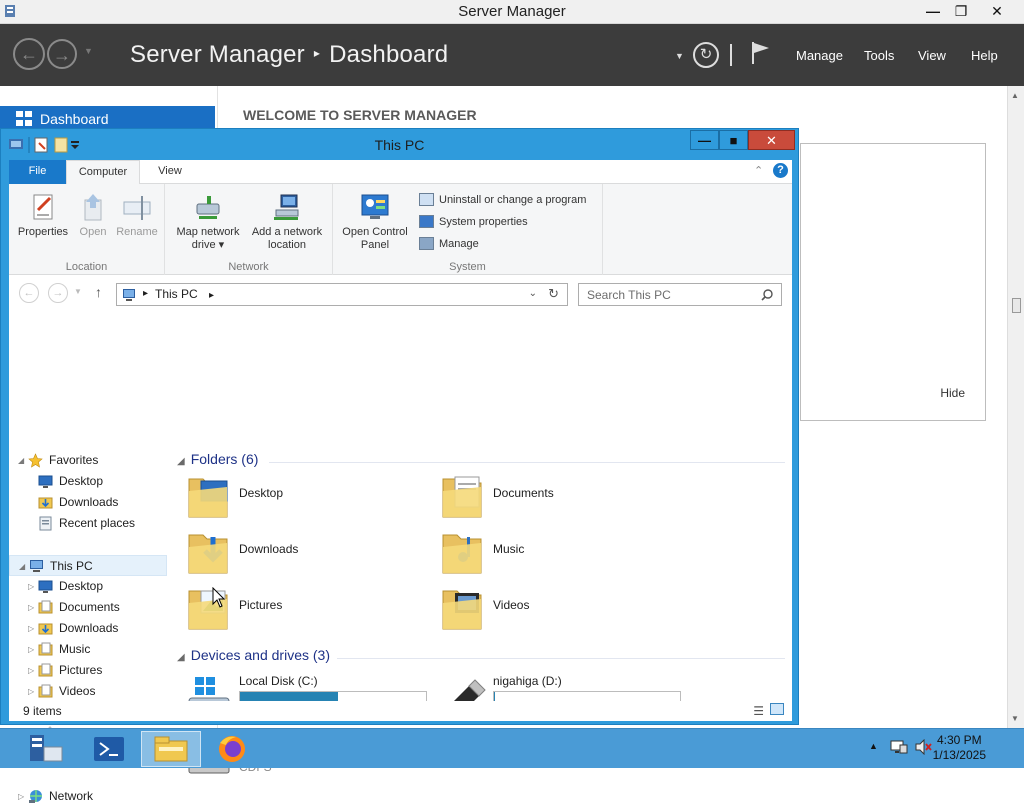 The width and height of the screenshot is (1024, 807). Describe the element at coordinates (36, 566) in the screenshot. I see `pc-icon` at that location.